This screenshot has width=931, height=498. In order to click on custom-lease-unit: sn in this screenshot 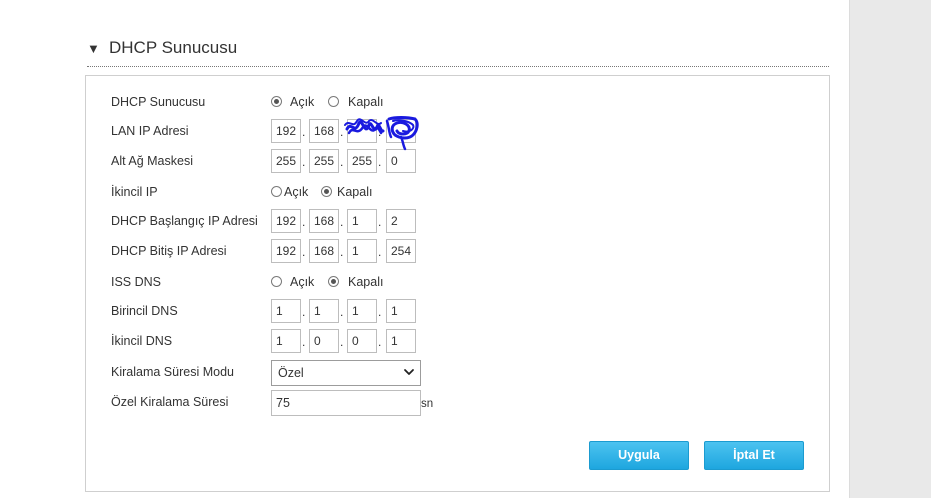, I will do `click(427, 404)`.